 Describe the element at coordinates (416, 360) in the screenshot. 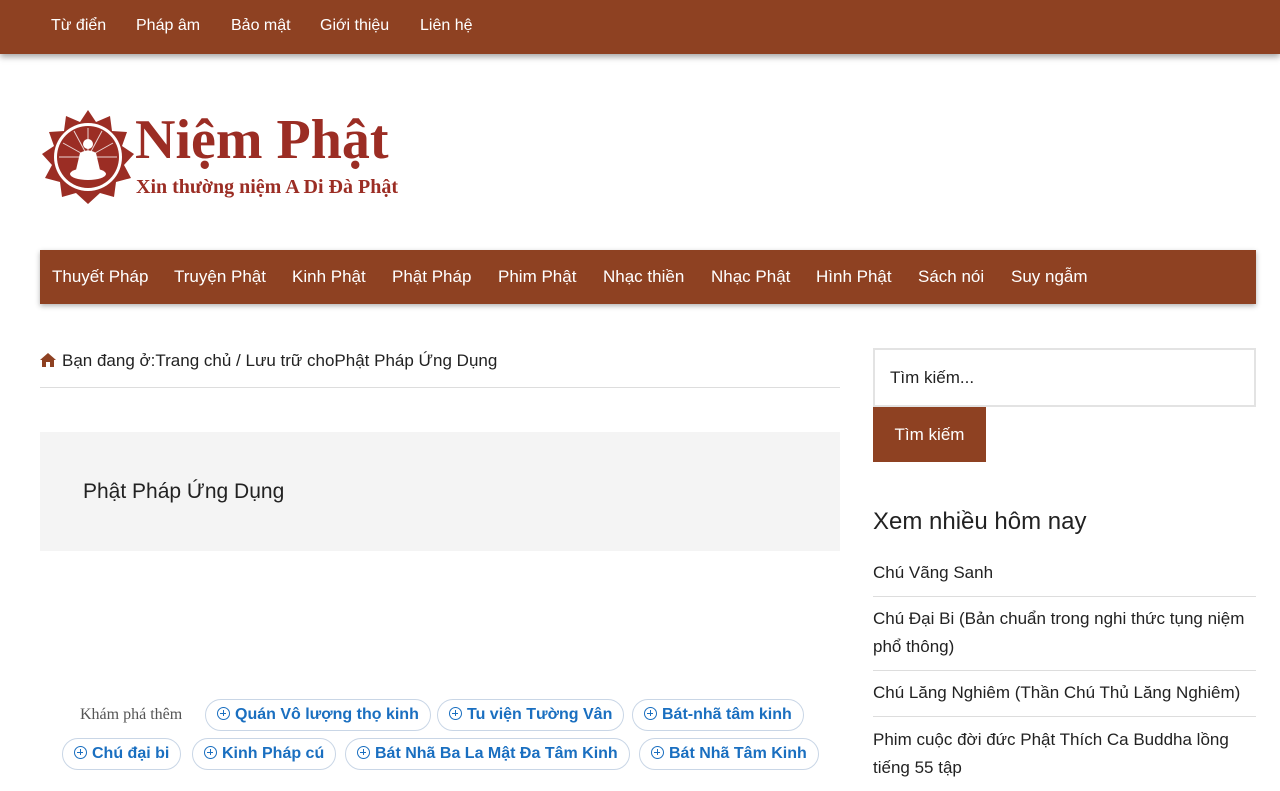

I see `breadcrumb-current: Phật Pháp Ứng Dụng` at that location.